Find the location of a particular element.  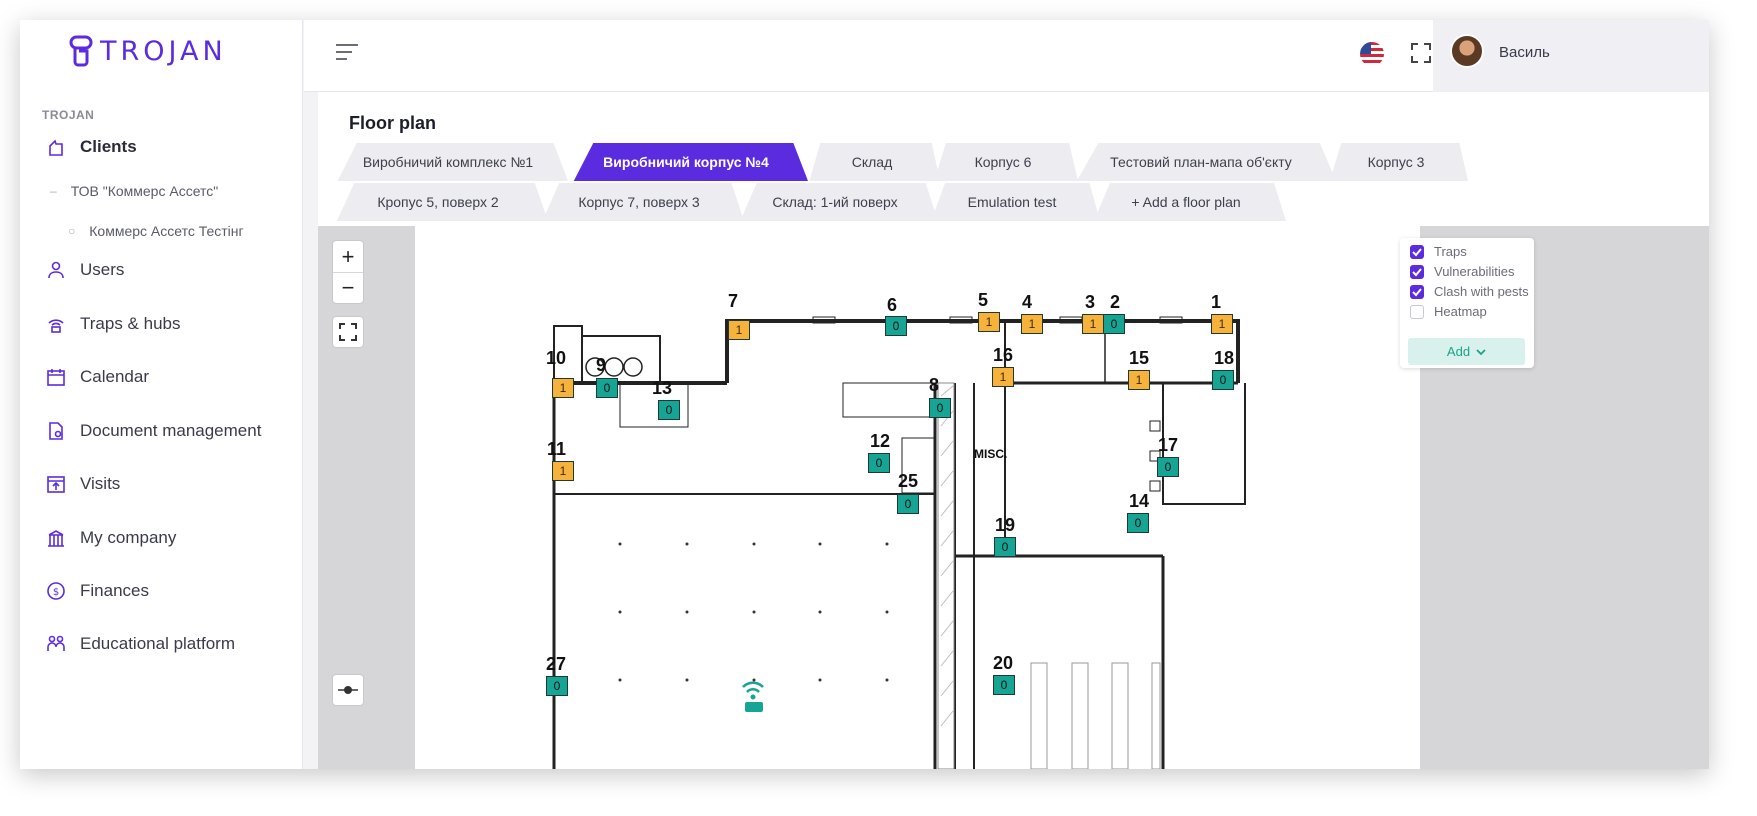

user-icon is located at coordinates (56, 270).